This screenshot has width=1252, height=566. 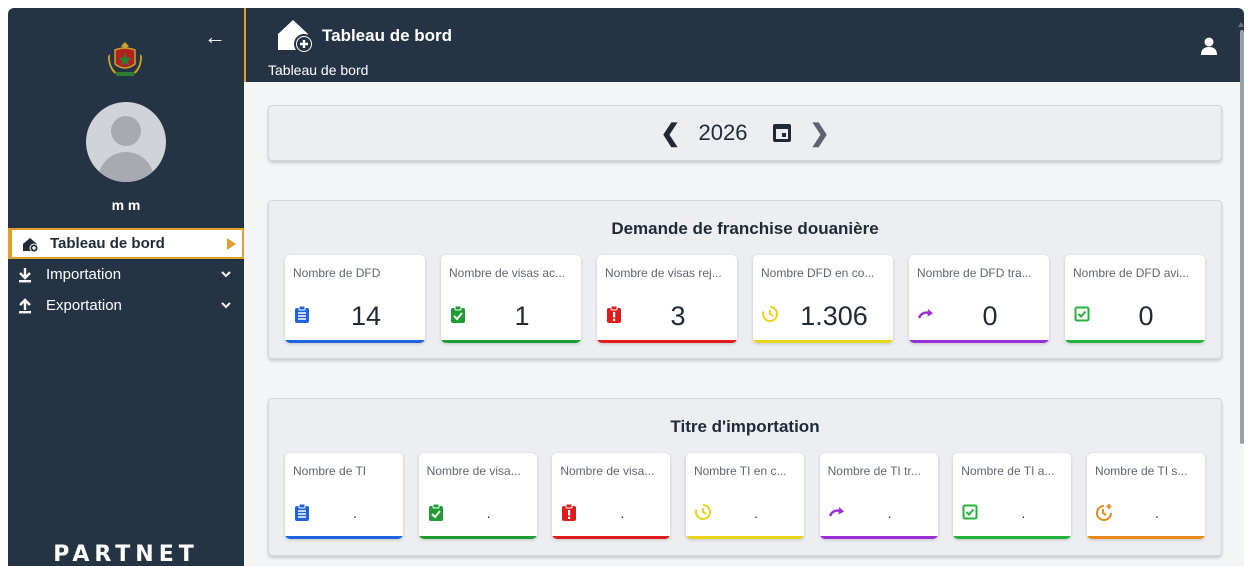 I want to click on emblem-logo, so click(x=125, y=59).